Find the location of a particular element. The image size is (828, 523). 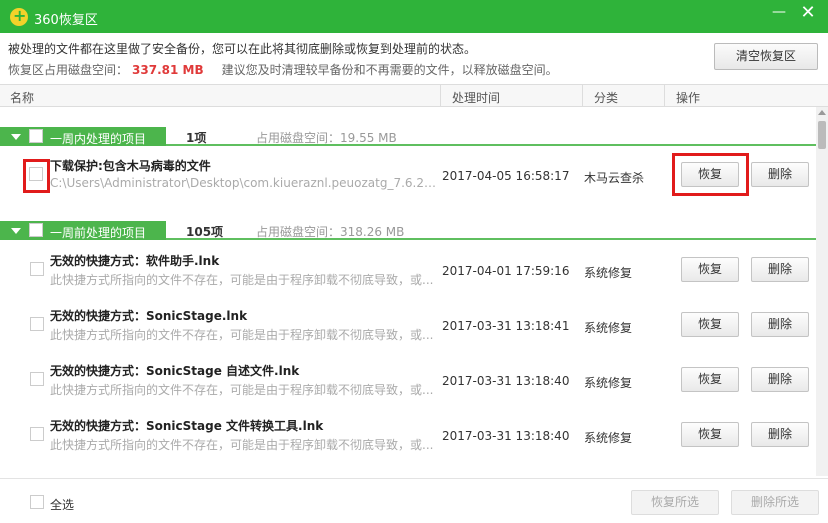

space-label: 恢复区占用磁盘空间： is located at coordinates (68, 70).